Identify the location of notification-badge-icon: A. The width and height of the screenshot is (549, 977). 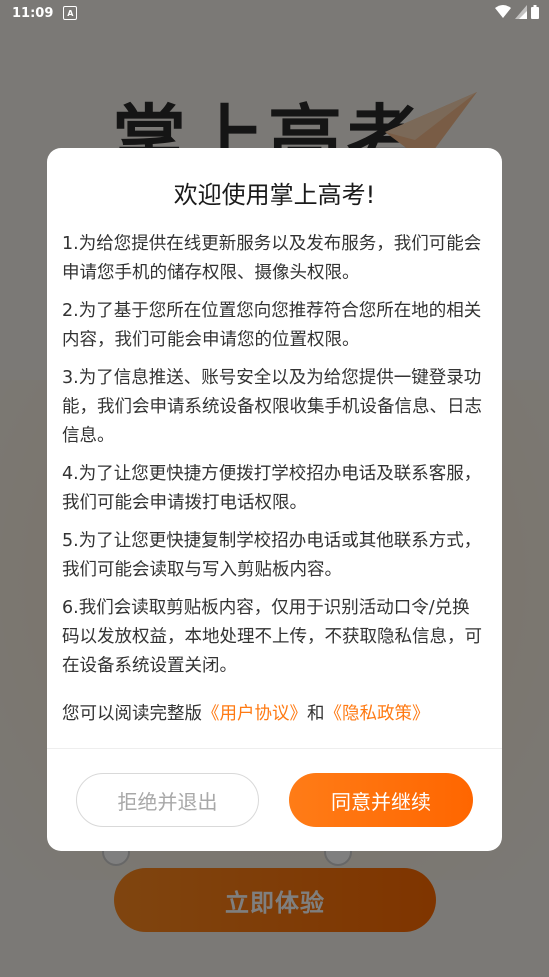
(70, 13).